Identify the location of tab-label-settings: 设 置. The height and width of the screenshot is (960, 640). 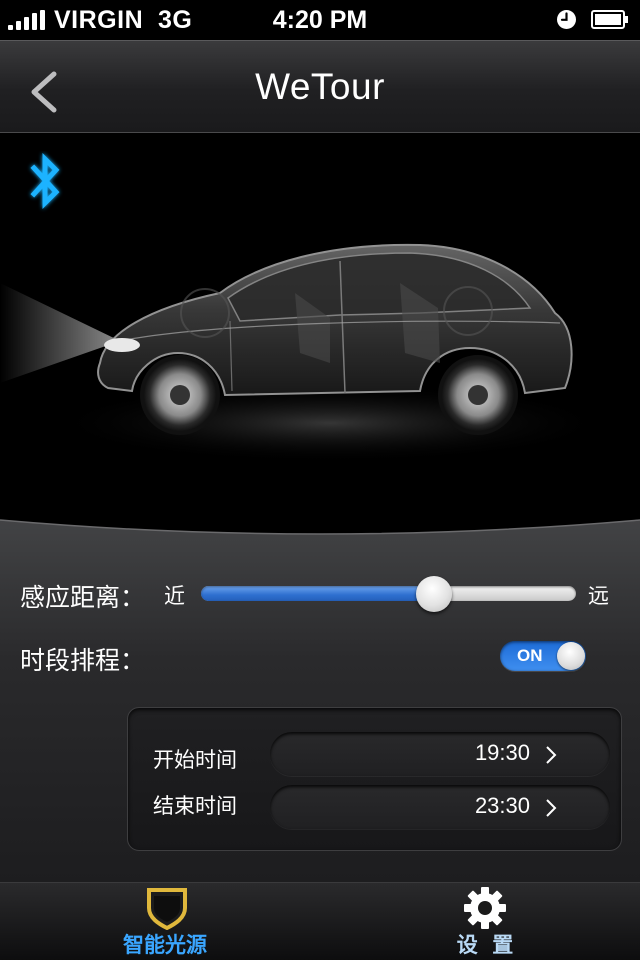
(485, 945).